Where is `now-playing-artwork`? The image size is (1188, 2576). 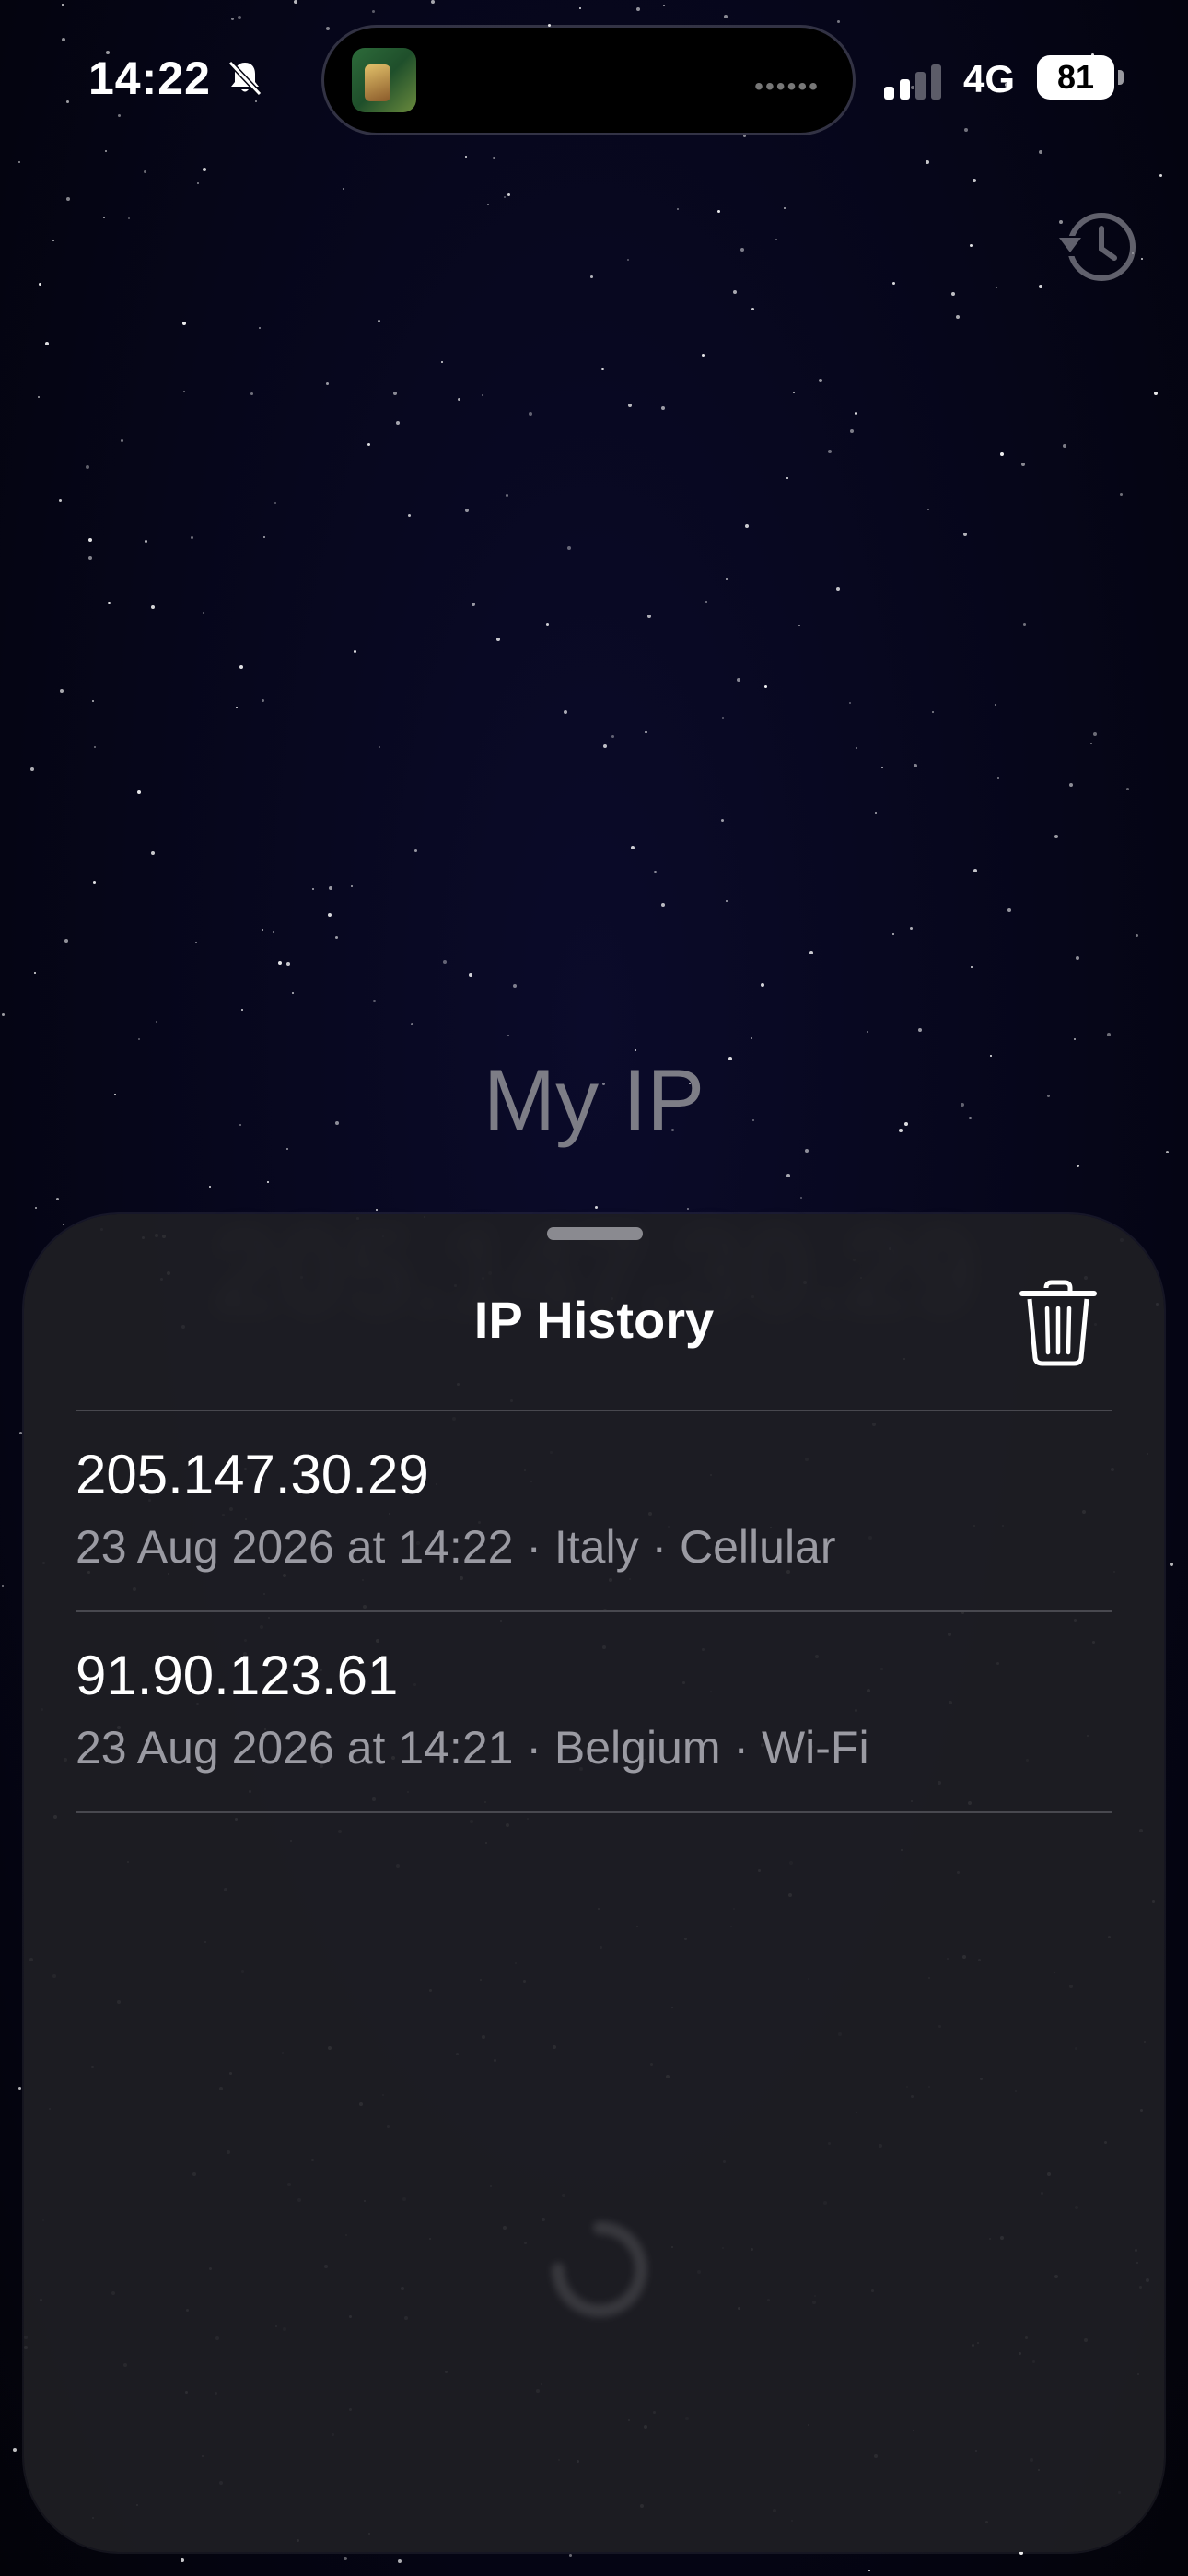 now-playing-artwork is located at coordinates (384, 80).